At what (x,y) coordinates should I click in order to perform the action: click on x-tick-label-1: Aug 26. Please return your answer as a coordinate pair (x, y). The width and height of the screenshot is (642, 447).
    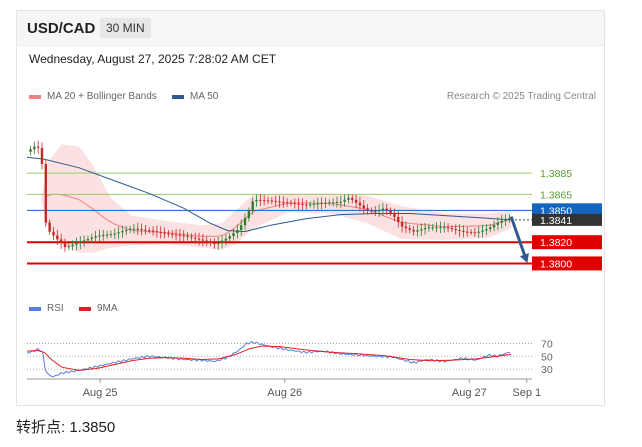
    Looking at the image, I should click on (284, 393).